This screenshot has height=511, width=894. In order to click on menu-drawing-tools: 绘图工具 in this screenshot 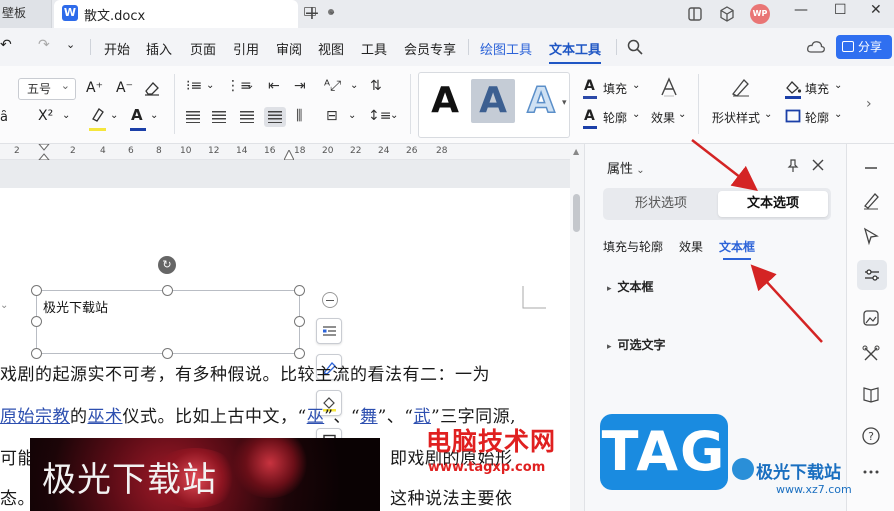, I will do `click(506, 48)`.